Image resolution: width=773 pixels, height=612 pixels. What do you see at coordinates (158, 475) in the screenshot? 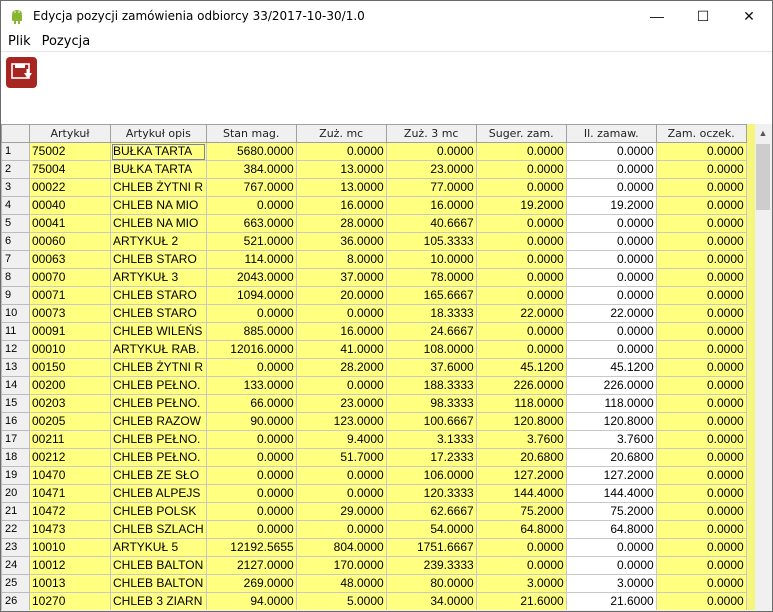
I see `table-cell: CHLEB ZE SŁO` at bounding box center [158, 475].